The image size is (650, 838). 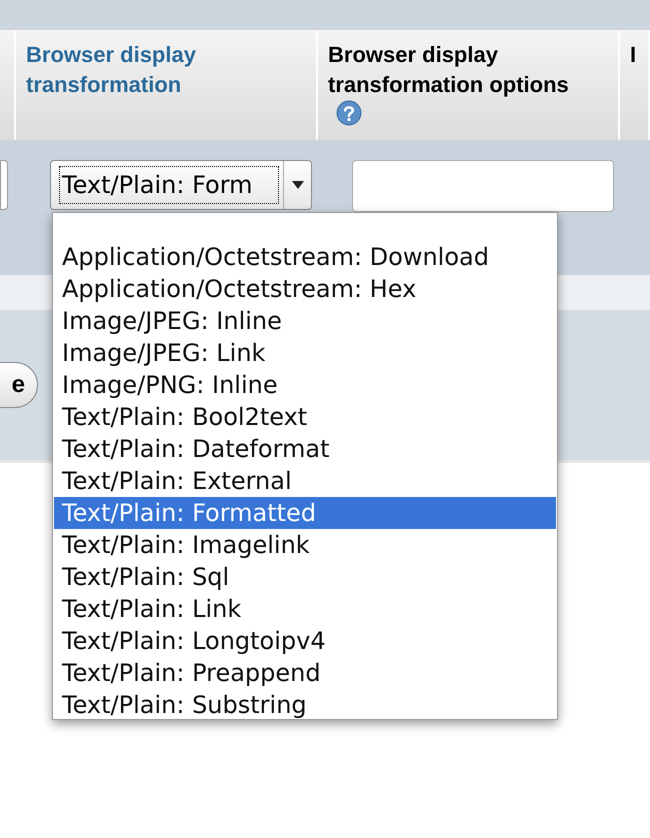 What do you see at coordinates (305, 417) in the screenshot?
I see `dropdown-option: Text/Plain: Bool2text` at bounding box center [305, 417].